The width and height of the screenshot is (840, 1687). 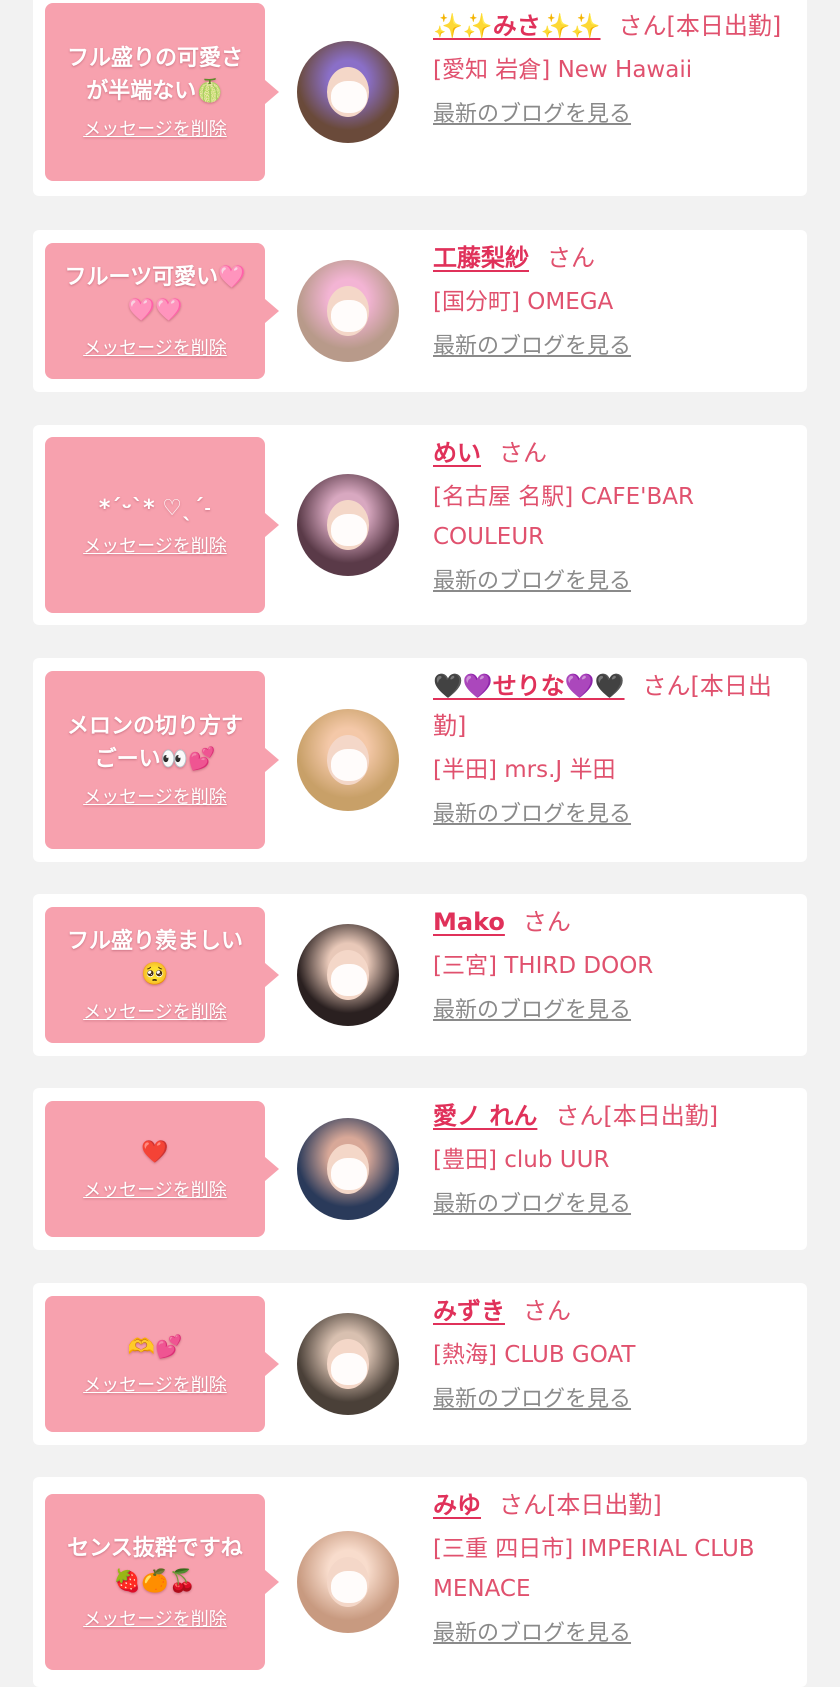 I want to click on cast-name-line: Mako さん, so click(x=608, y=922).